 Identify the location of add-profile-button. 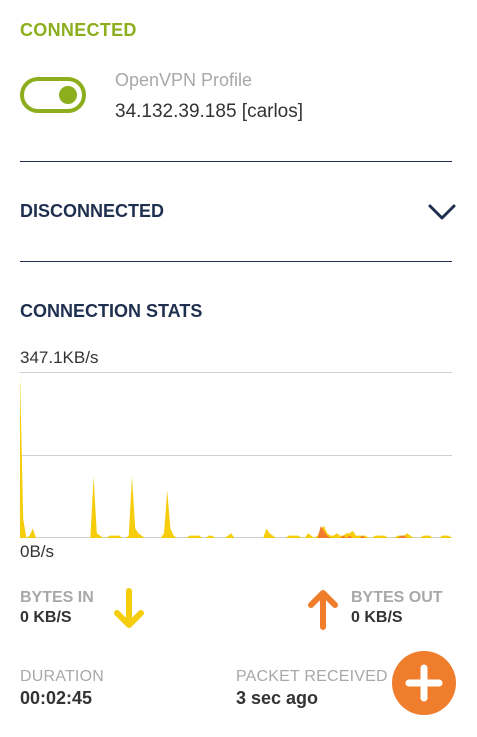
(424, 683).